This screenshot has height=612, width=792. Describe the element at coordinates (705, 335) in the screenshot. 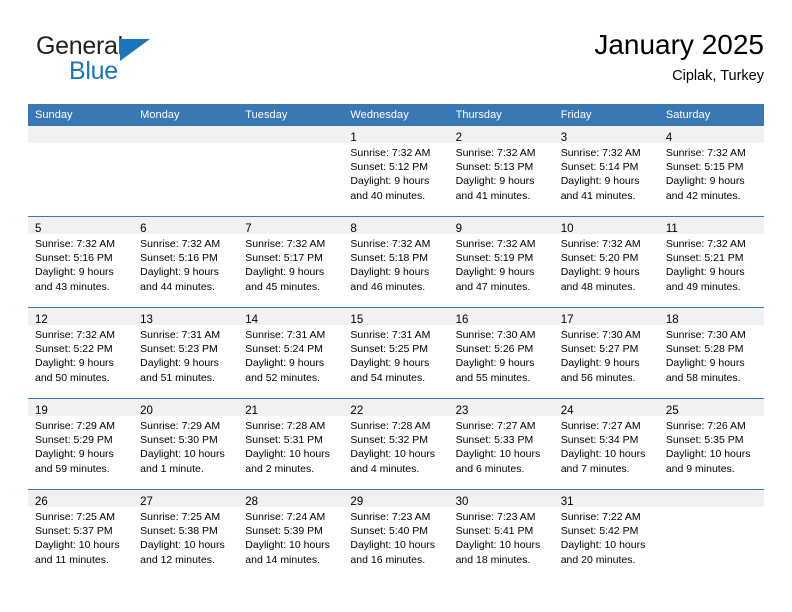

I see `sunrise-time: Sunrise: 7:30 AM` at that location.